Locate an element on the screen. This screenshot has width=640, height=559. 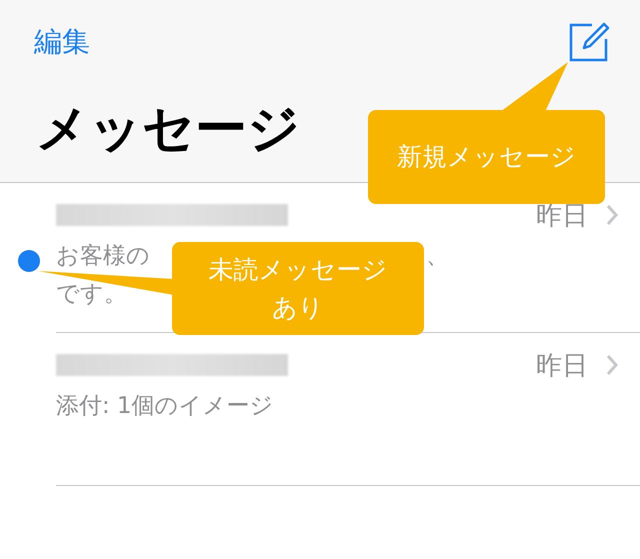
message-preview: お客様の is located at coordinates (103, 256).